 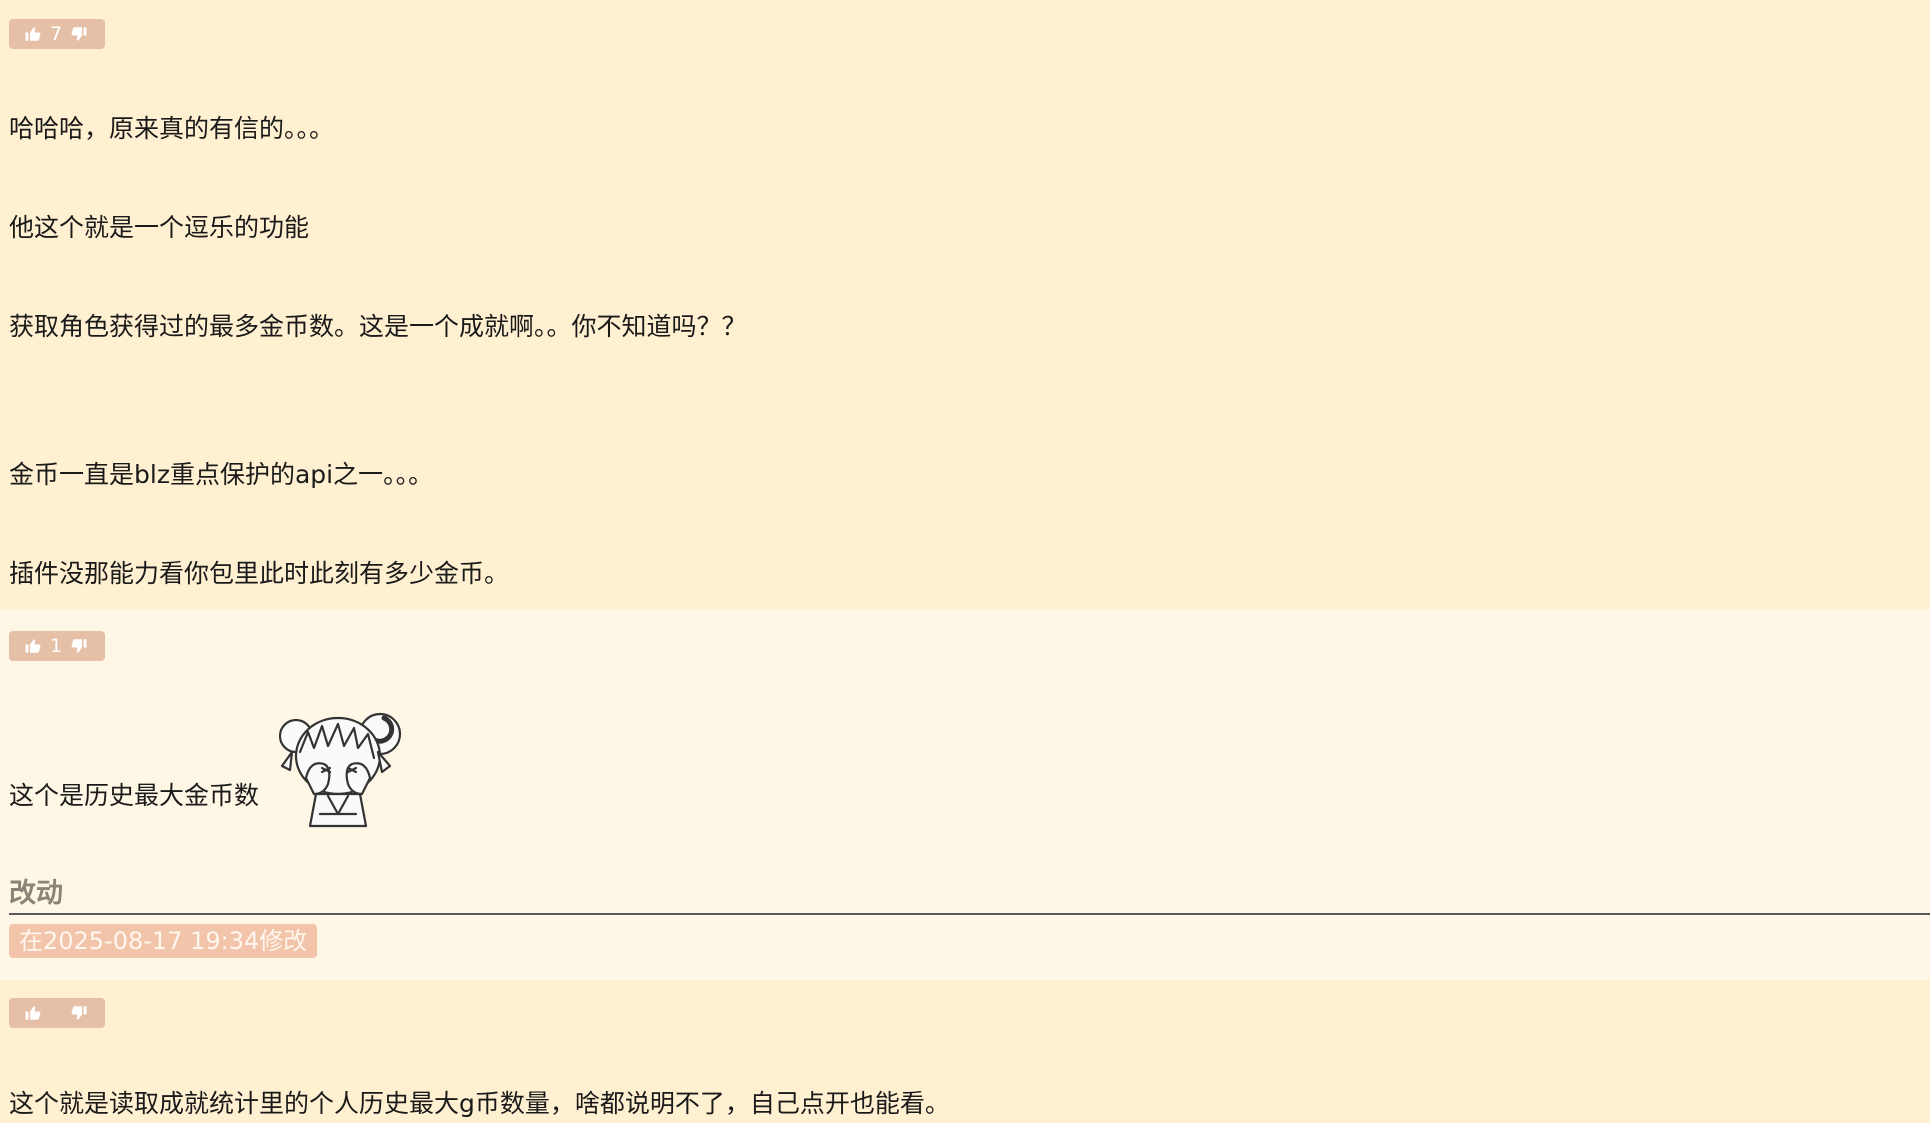 I want to click on vote-bar: 7, so click(x=57, y=34).